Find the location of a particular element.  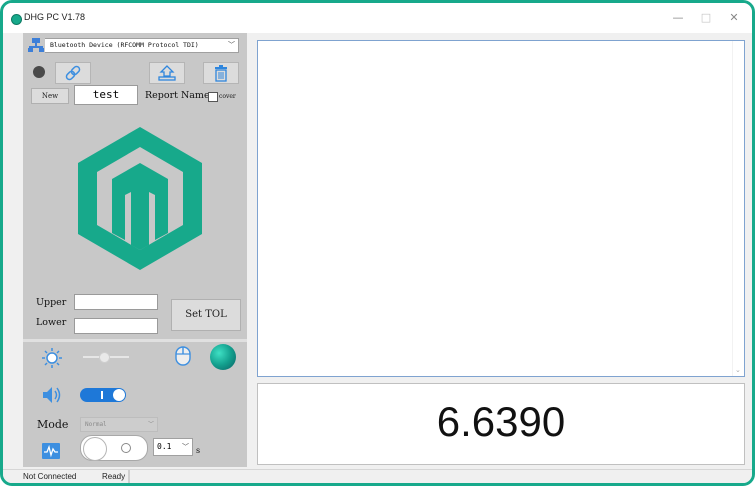

delete-button is located at coordinates (221, 73).